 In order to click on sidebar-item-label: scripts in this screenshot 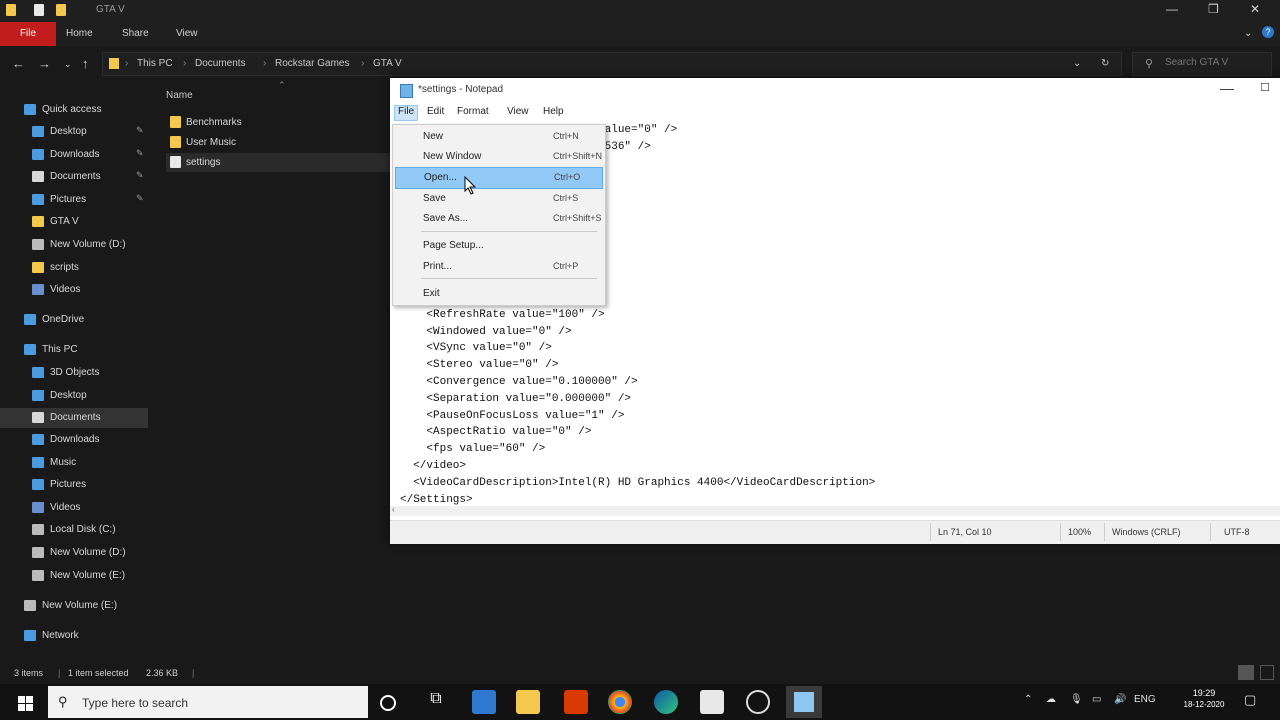, I will do `click(64, 267)`.